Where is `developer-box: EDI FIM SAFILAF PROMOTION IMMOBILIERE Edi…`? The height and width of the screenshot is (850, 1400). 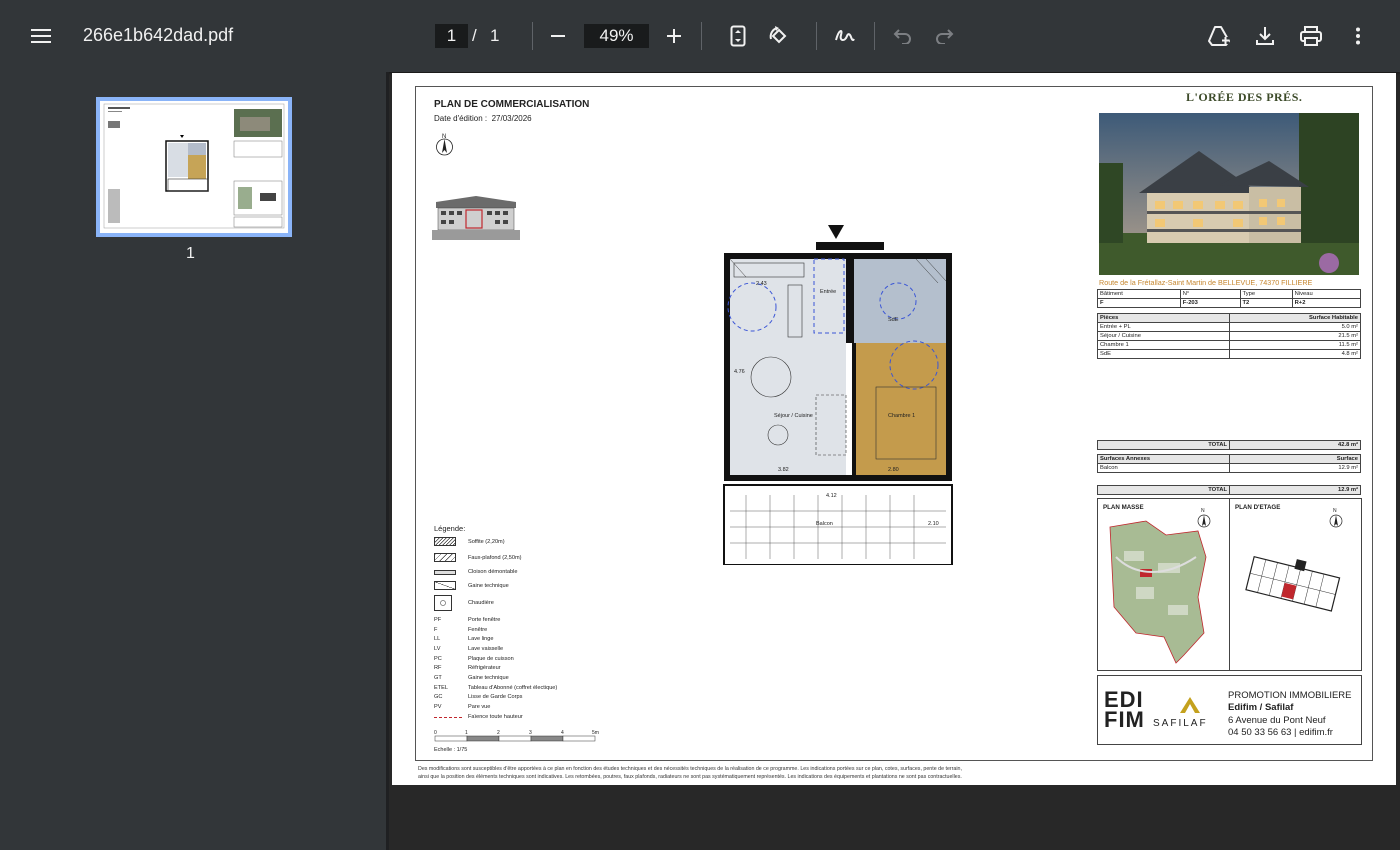
developer-box: EDI FIM SAFILAF PROMOTION IMMOBILIERE Edi… is located at coordinates (1229, 710).